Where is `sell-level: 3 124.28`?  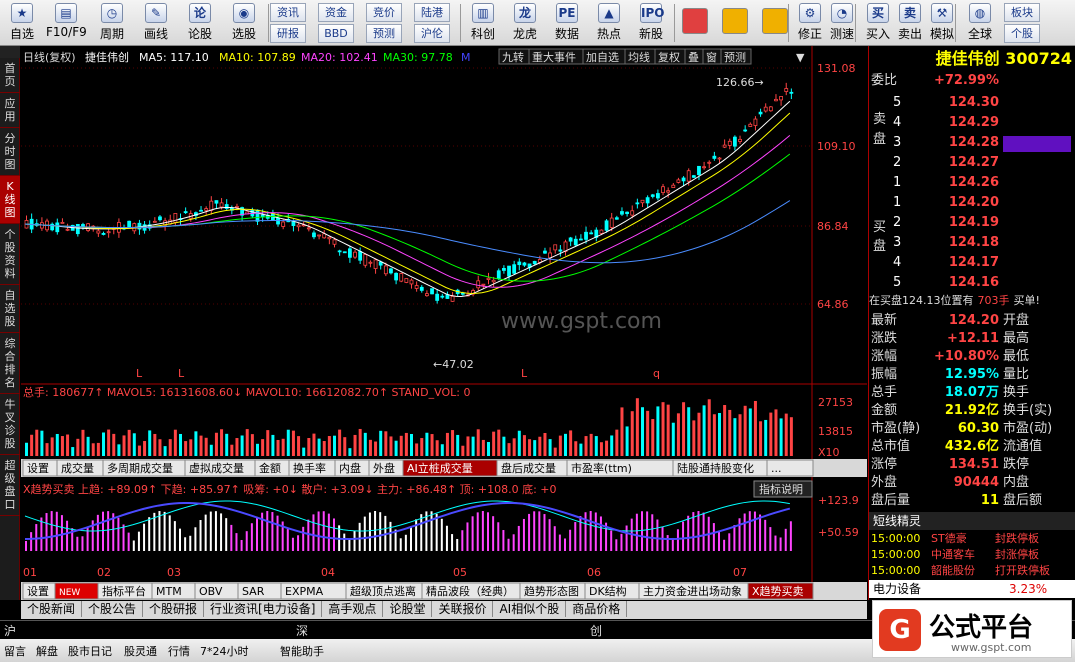
sell-level: 3 124.28 is located at coordinates (972, 143).